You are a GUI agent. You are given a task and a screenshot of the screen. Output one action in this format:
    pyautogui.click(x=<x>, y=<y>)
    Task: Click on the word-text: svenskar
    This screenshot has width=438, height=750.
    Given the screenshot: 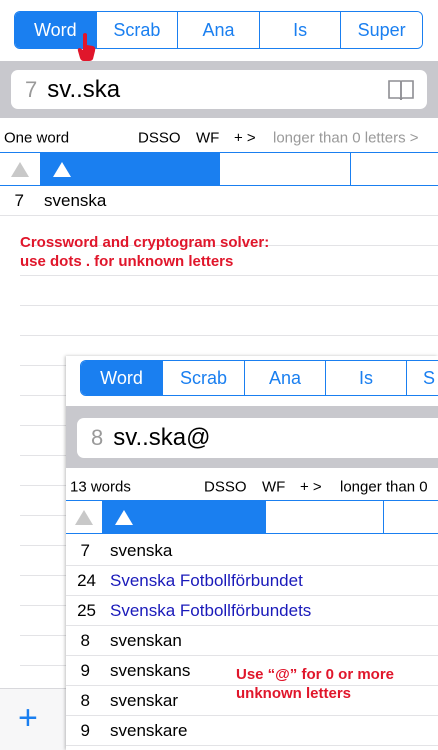 What is the action you would take?
    pyautogui.click(x=144, y=700)
    